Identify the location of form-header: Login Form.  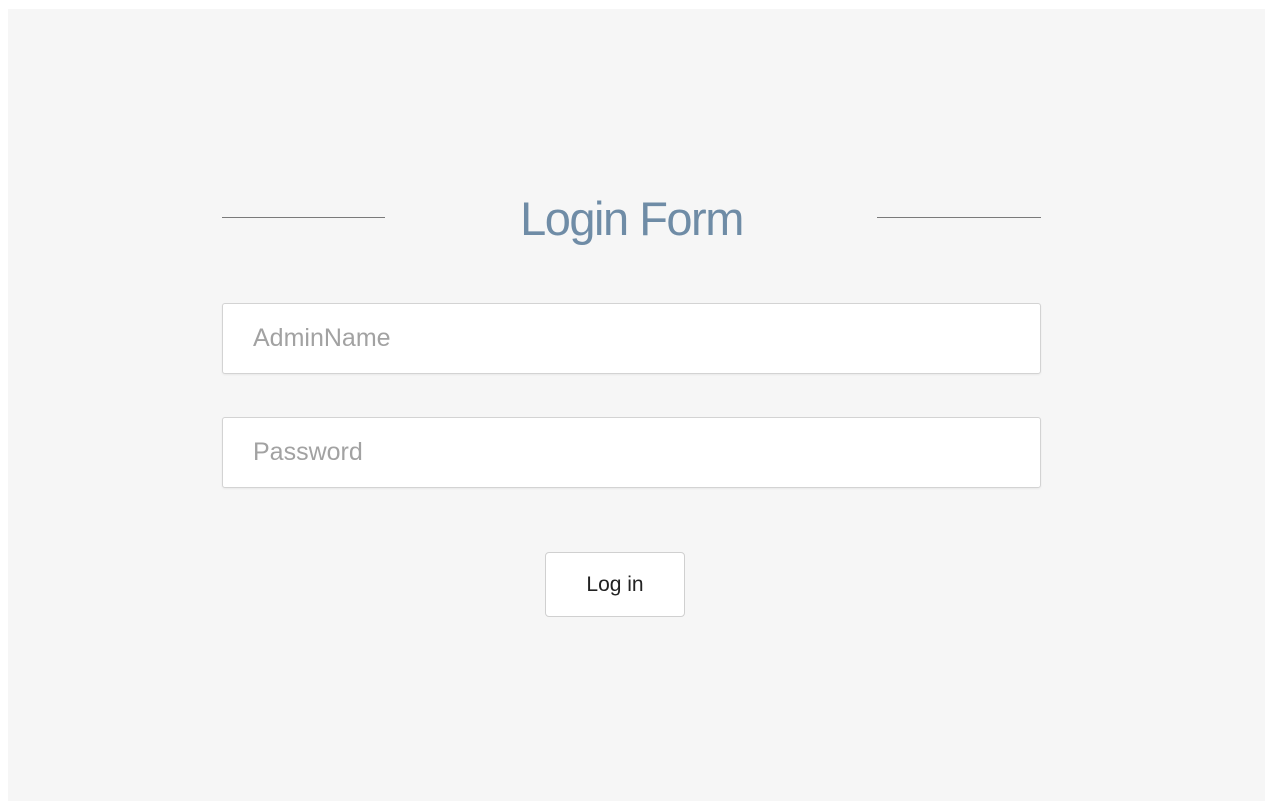
(631, 218).